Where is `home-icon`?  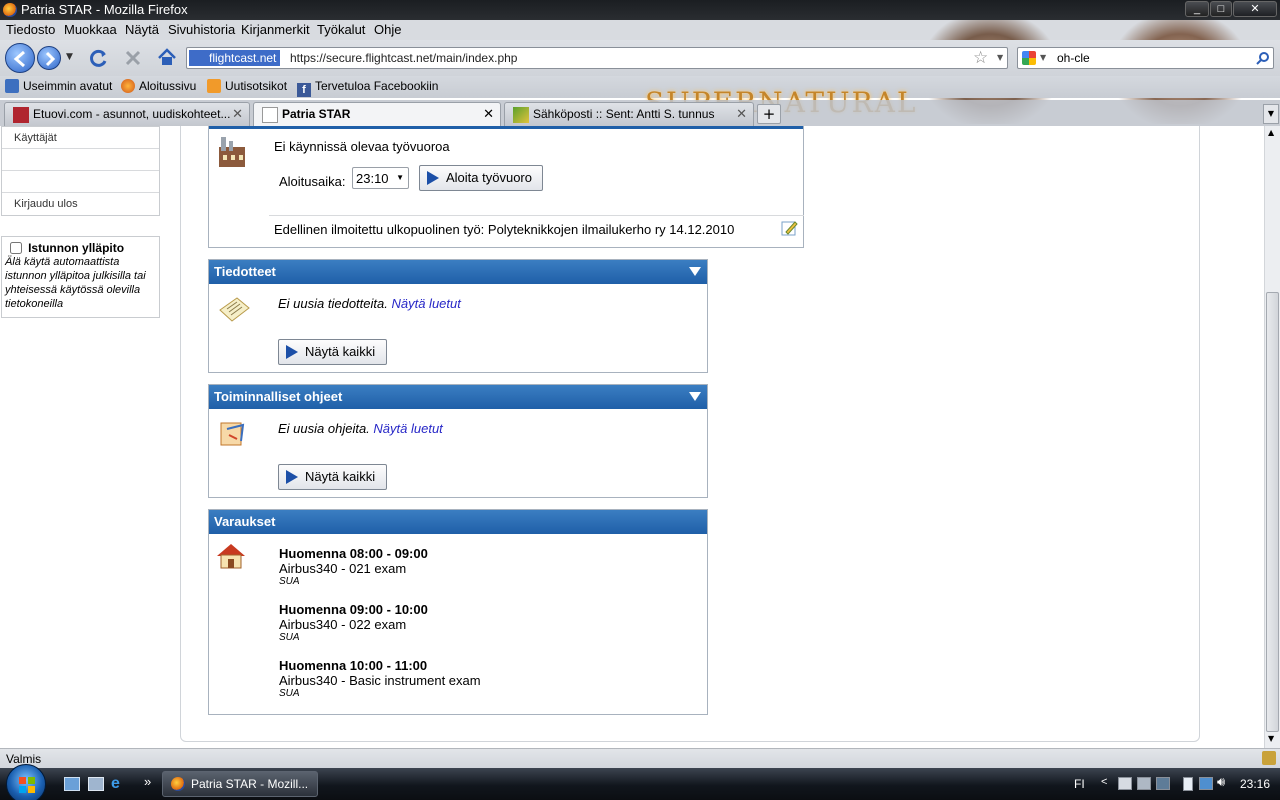 home-icon is located at coordinates (167, 58).